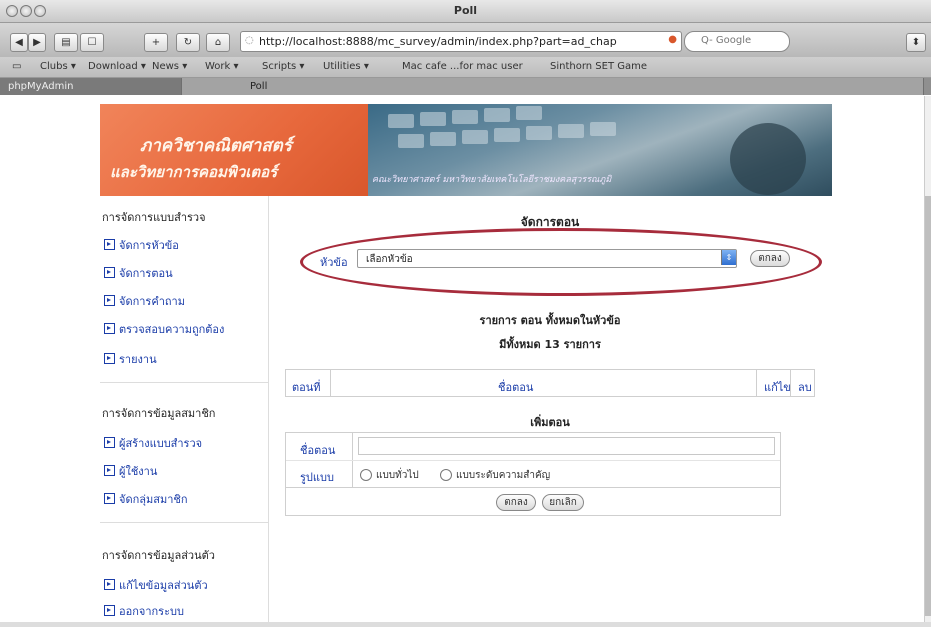 This screenshot has width=931, height=627. I want to click on list-count: มีทั้งหมด 13 รายการ, so click(550, 344).